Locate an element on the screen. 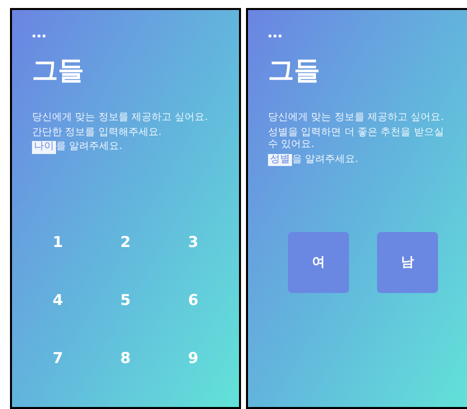  keypad-key: 4 is located at coordinates (58, 300).